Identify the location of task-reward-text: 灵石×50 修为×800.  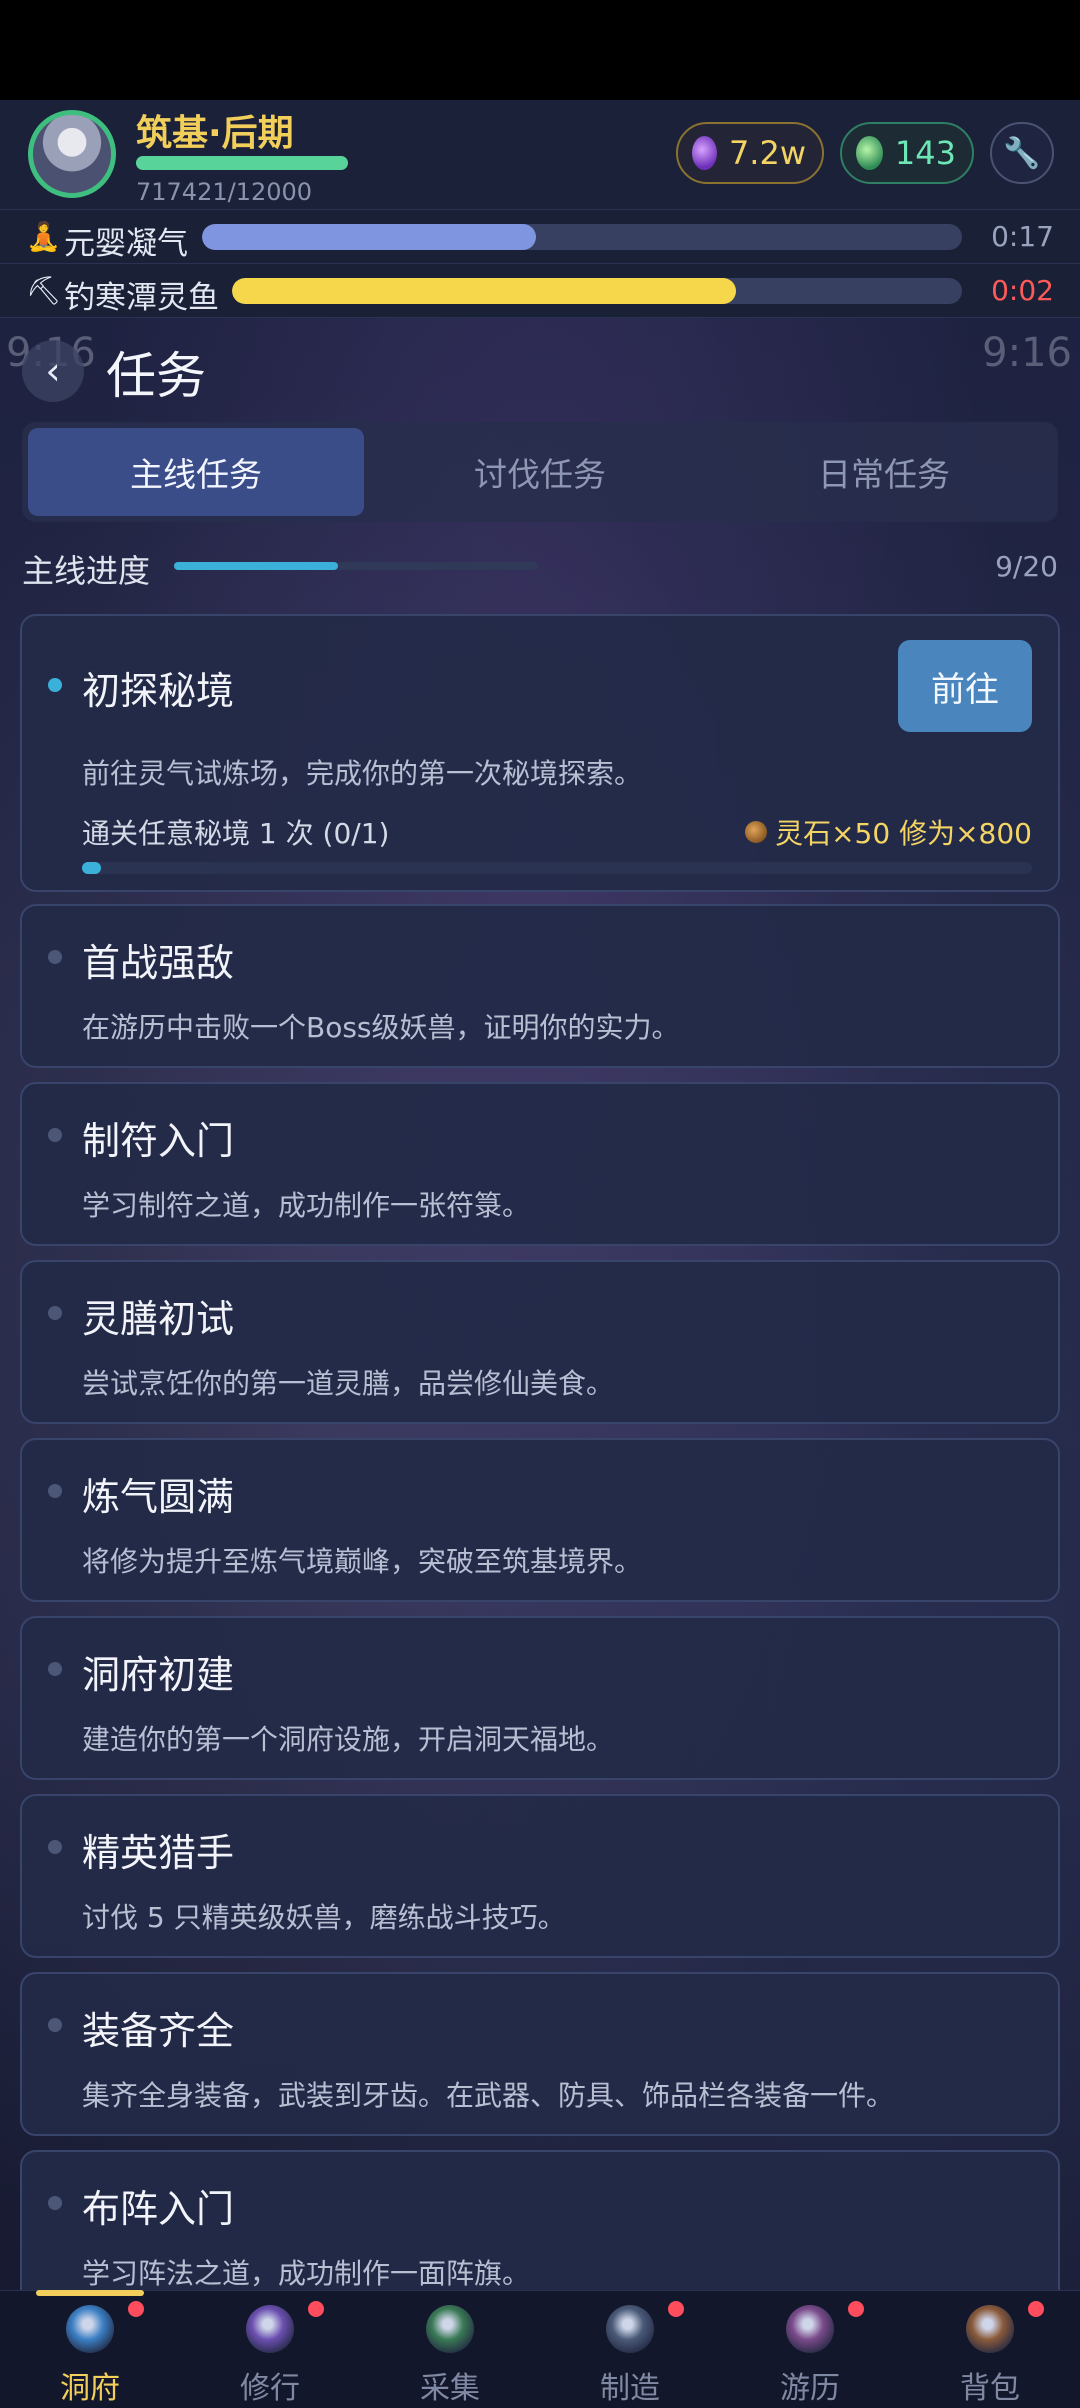
(903, 833).